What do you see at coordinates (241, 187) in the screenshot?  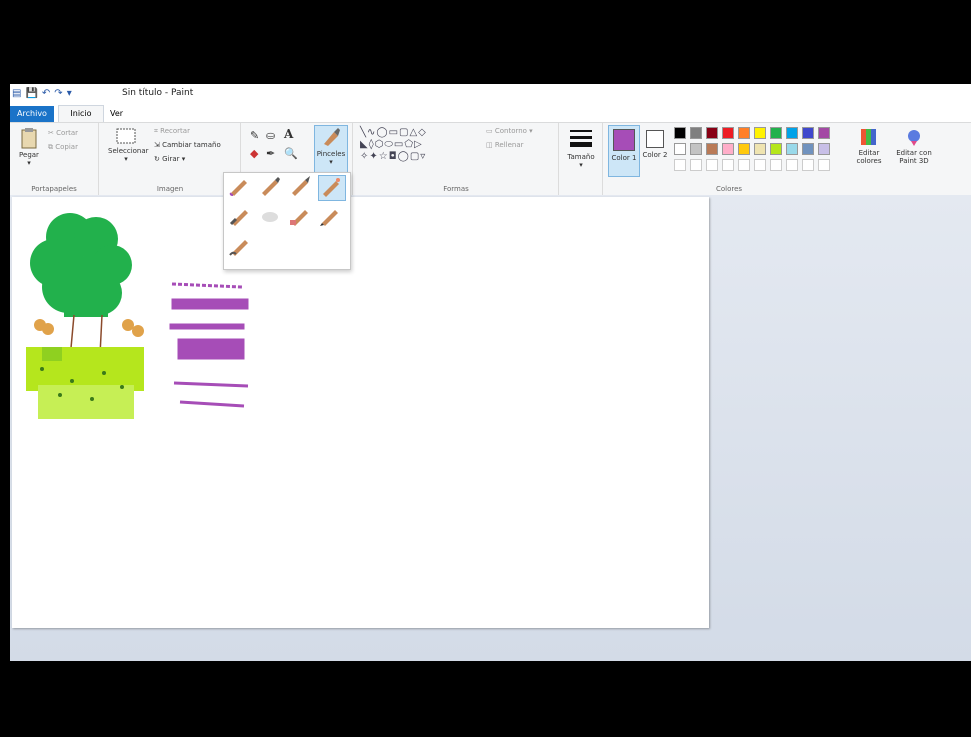 I see `brush-option` at bounding box center [241, 187].